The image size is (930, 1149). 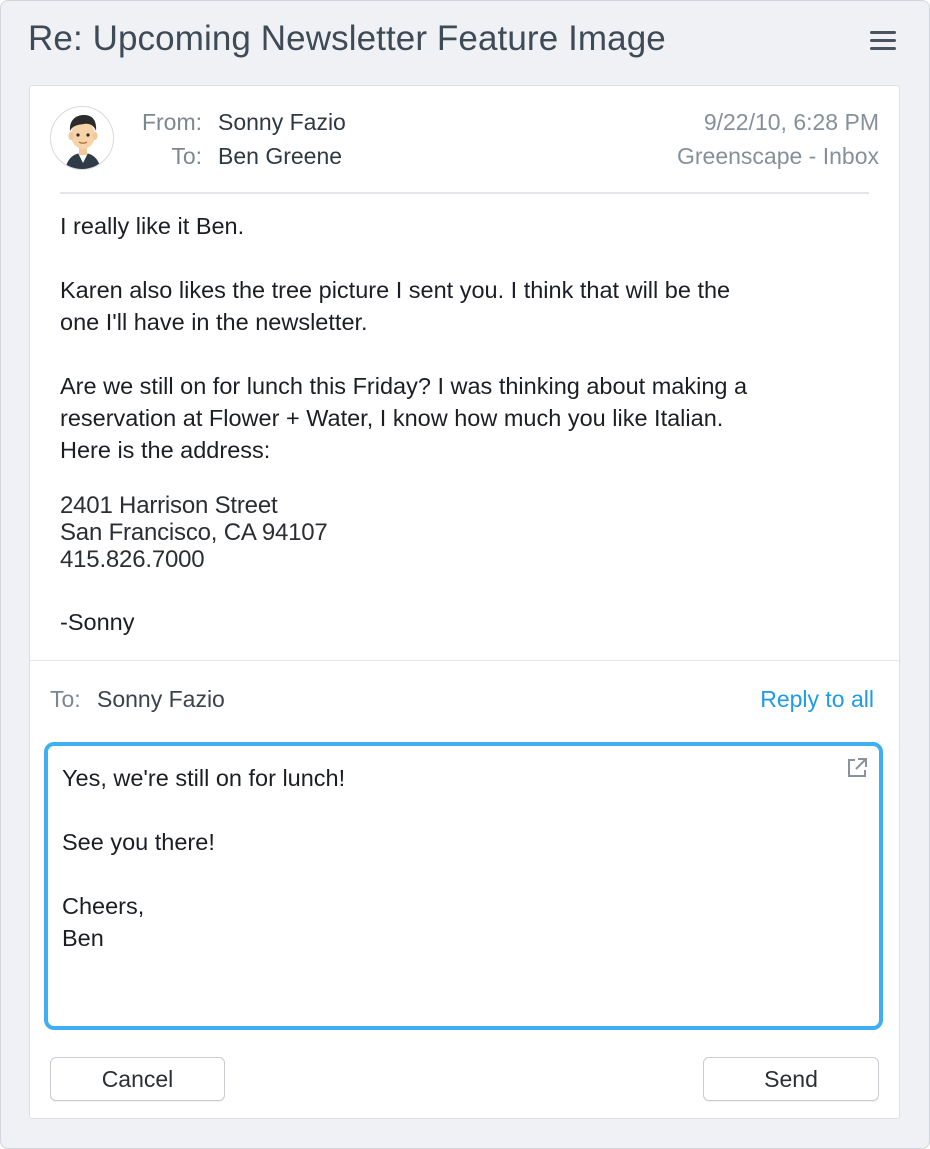 What do you see at coordinates (152, 226) in the screenshot?
I see `body-paragraph-1: I really like it Ben.` at bounding box center [152, 226].